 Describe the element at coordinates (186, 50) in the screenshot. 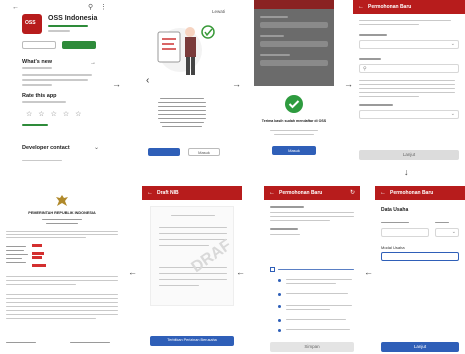

I see `onboarding-illustration` at that location.